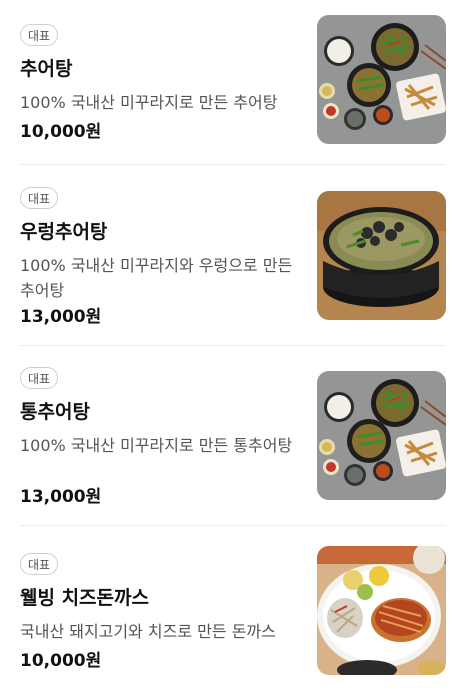  Describe the element at coordinates (156, 445) in the screenshot. I see `menu-item-description: 100% 국내산 미꾸라지로 만든 통추어탕` at that location.